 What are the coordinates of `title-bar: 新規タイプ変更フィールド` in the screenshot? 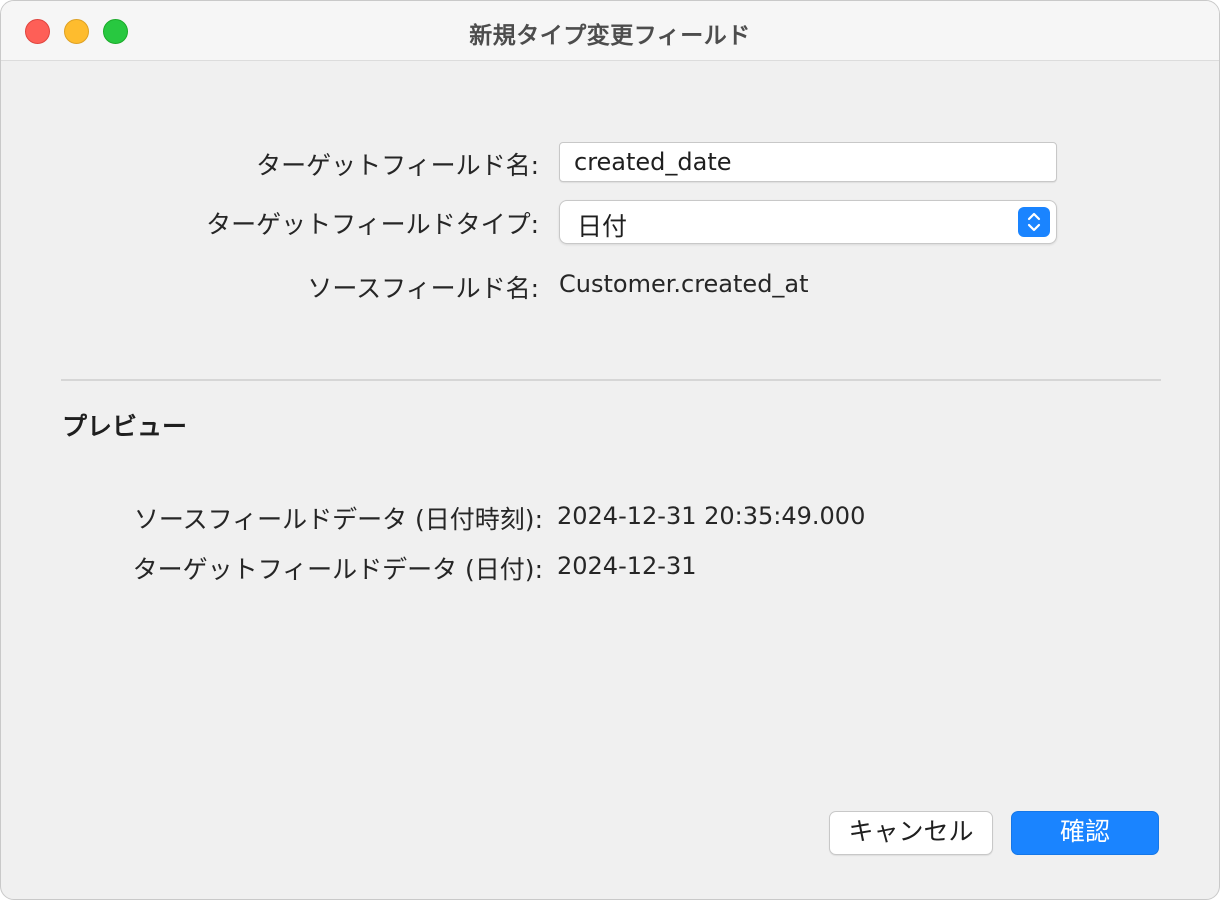 It's located at (610, 31).